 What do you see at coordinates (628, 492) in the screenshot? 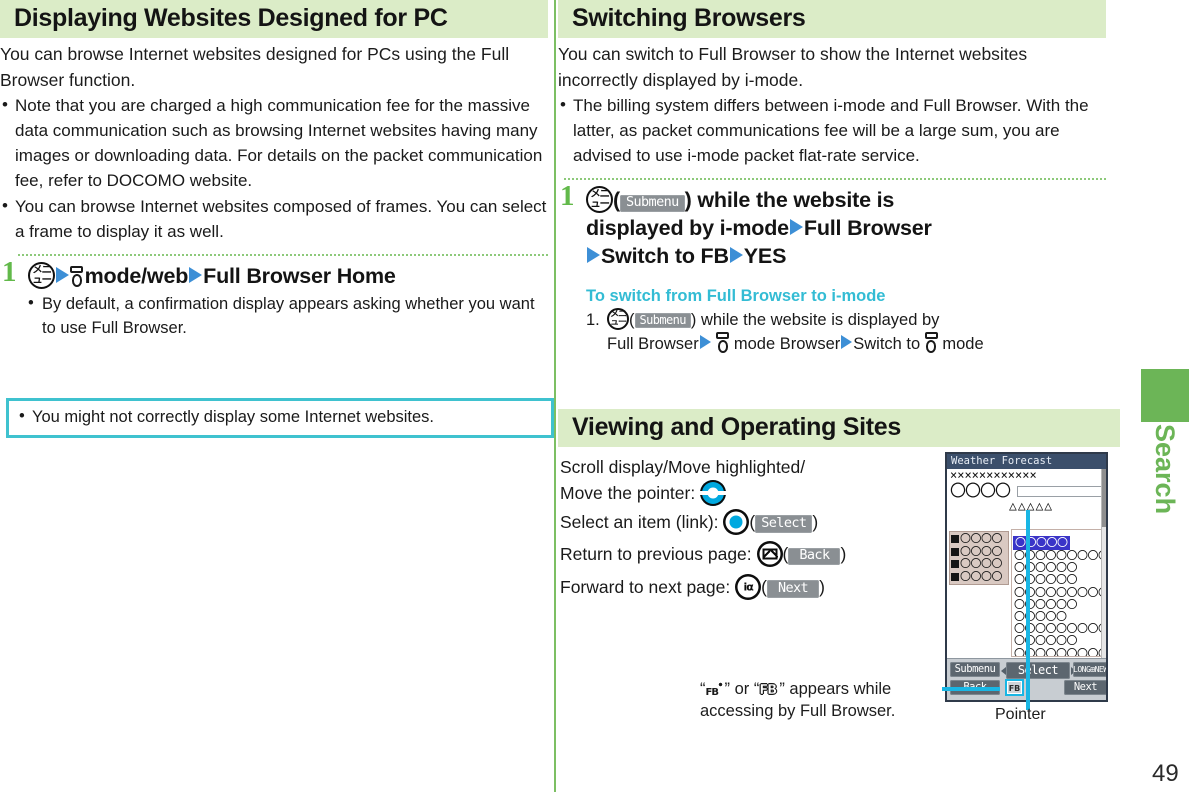
I see `operation-label: Move the pointer:` at bounding box center [628, 492].